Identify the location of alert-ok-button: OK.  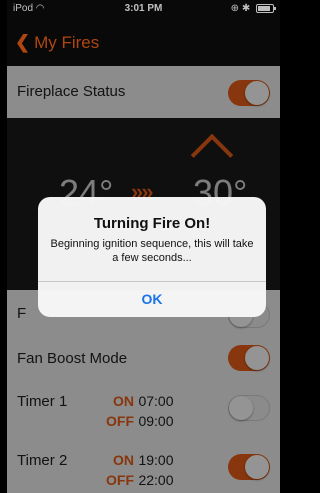
(152, 299).